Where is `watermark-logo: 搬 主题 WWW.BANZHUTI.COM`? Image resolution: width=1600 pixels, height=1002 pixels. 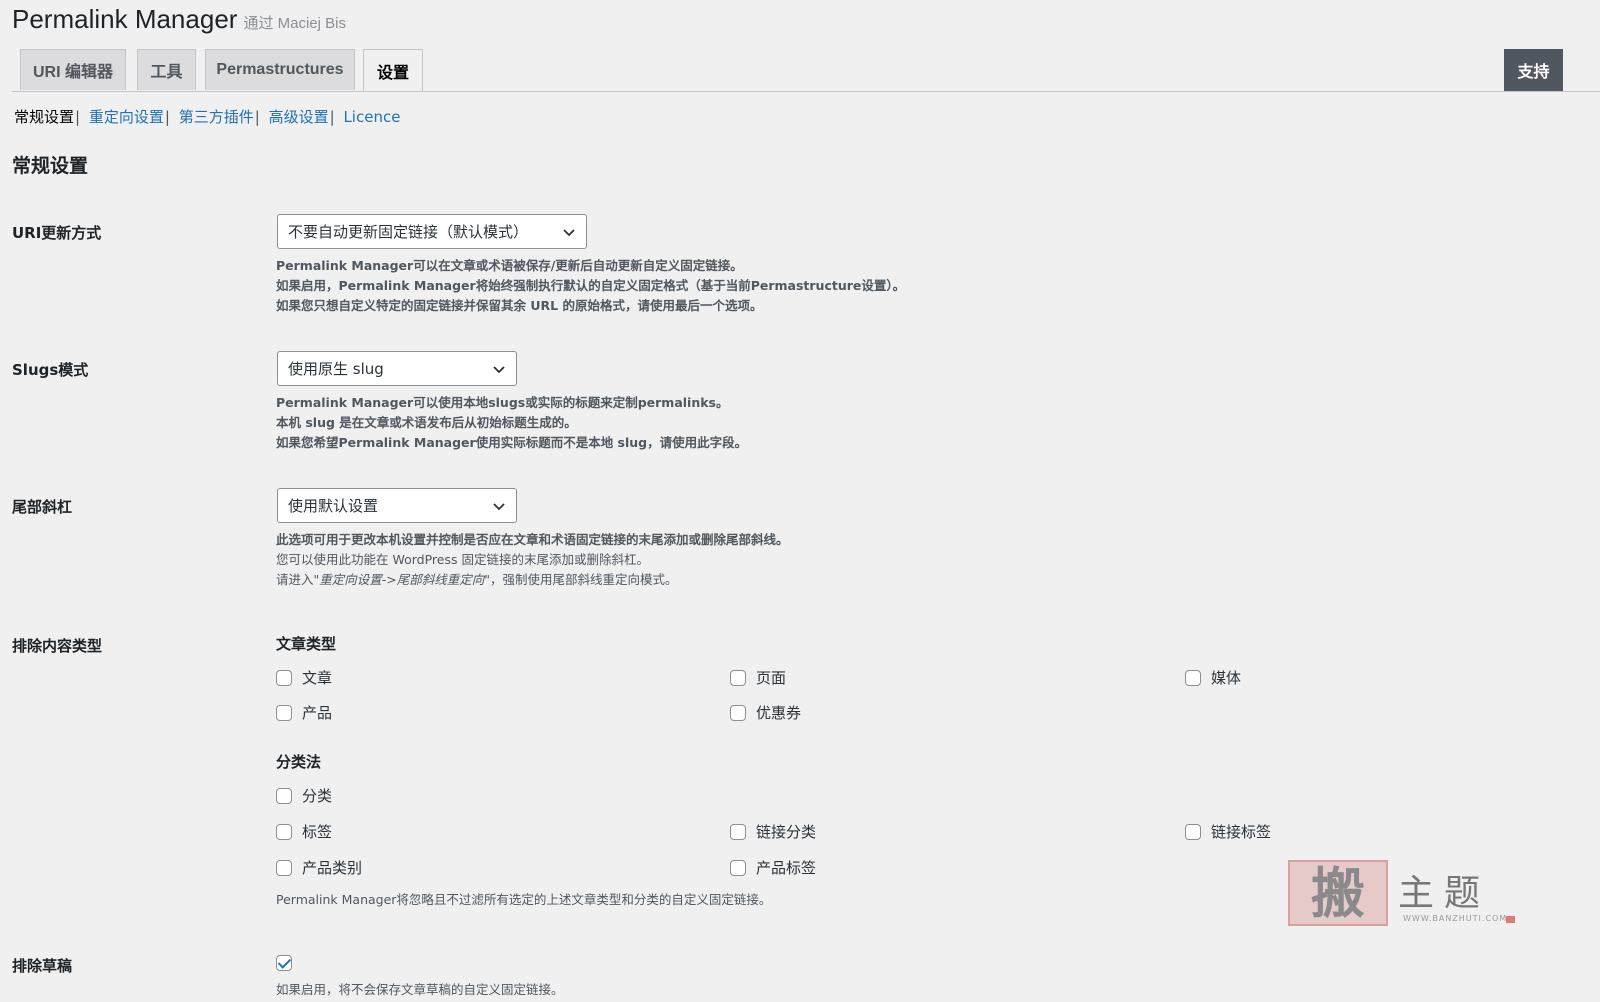 watermark-logo: 搬 主题 WWW.BANZHUTI.COM is located at coordinates (1403, 895).